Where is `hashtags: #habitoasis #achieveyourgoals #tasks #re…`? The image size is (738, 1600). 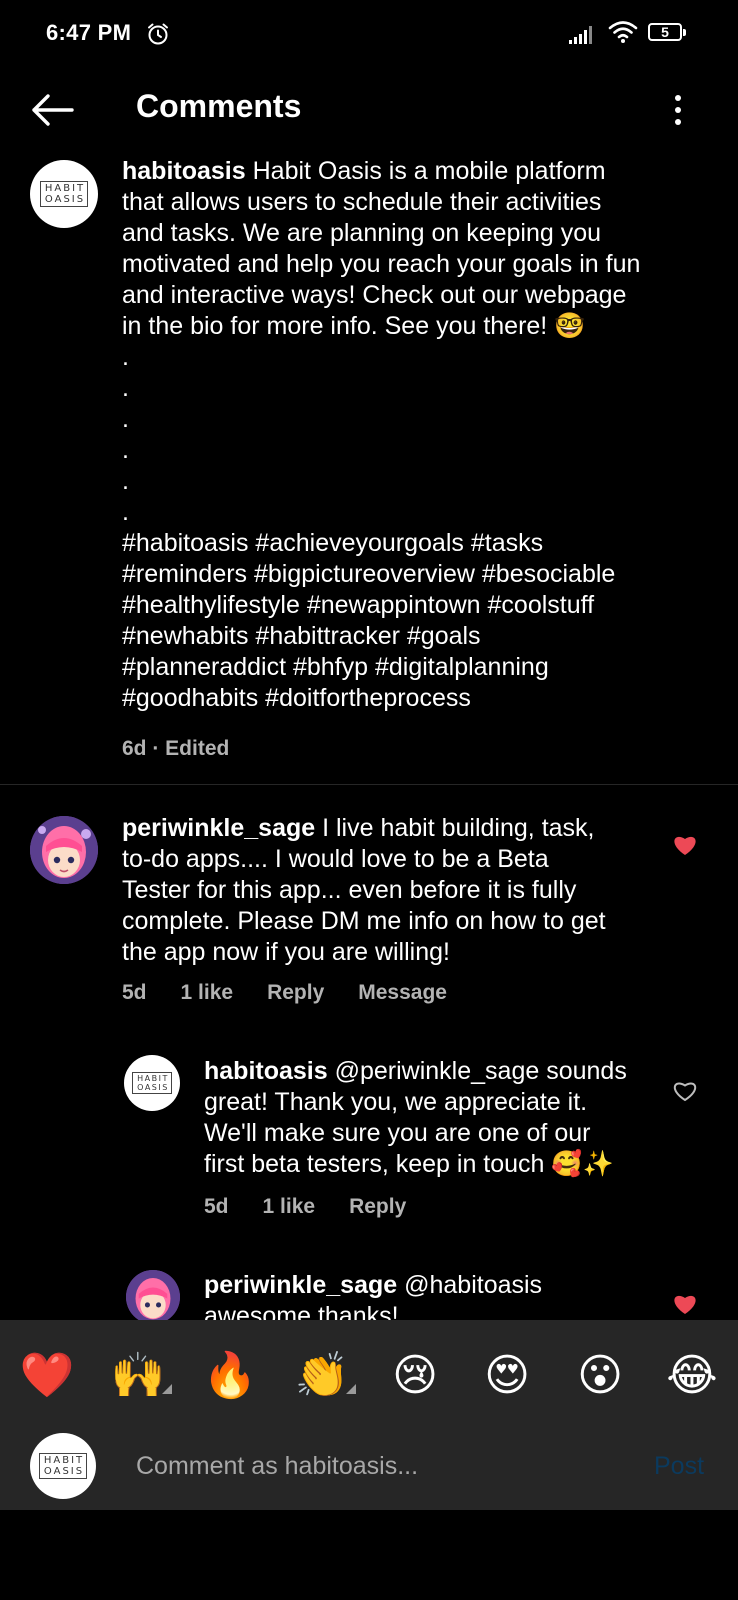 hashtags: #habitoasis #achieveyourgoals #tasks #re… is located at coordinates (422, 621).